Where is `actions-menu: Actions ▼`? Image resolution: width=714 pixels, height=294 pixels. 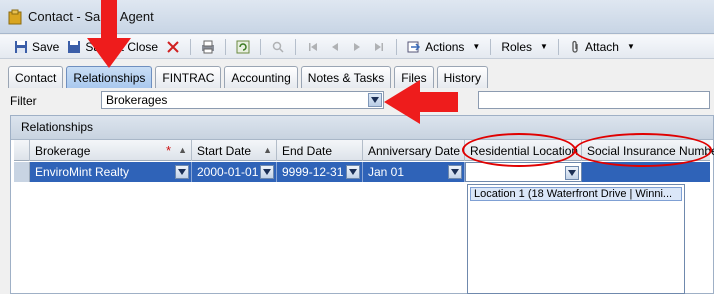 actions-menu: Actions ▼ is located at coordinates (443, 47).